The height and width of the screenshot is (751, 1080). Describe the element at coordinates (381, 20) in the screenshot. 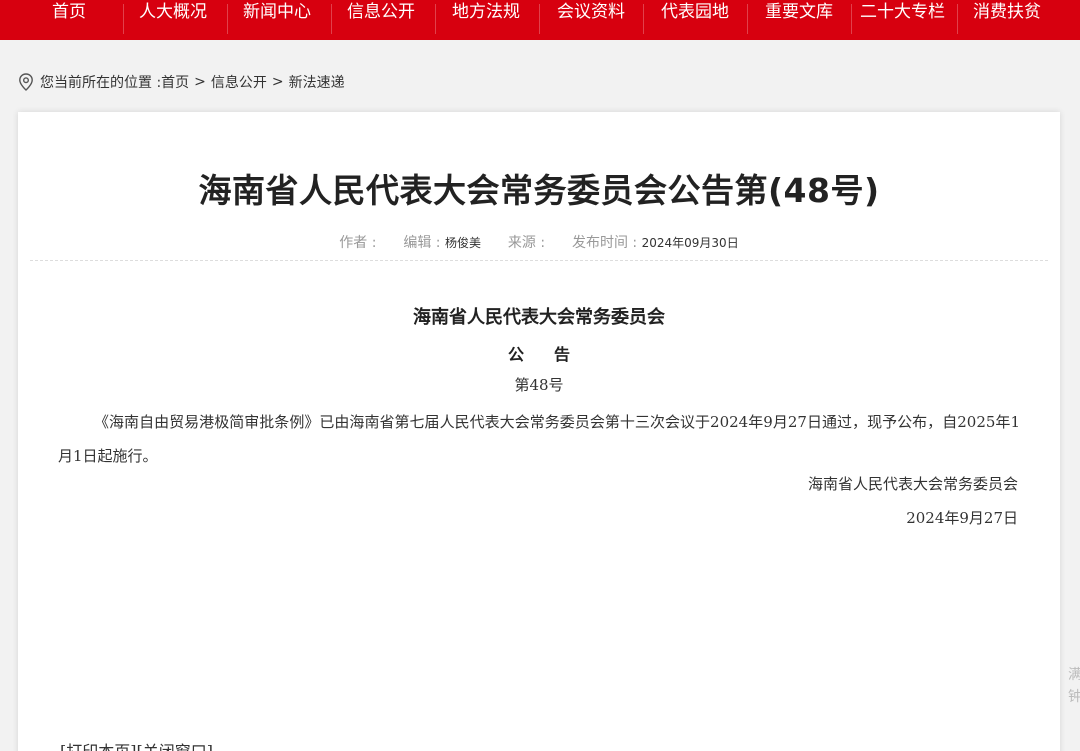

I see `nav-item-info-public: 信息公开` at that location.